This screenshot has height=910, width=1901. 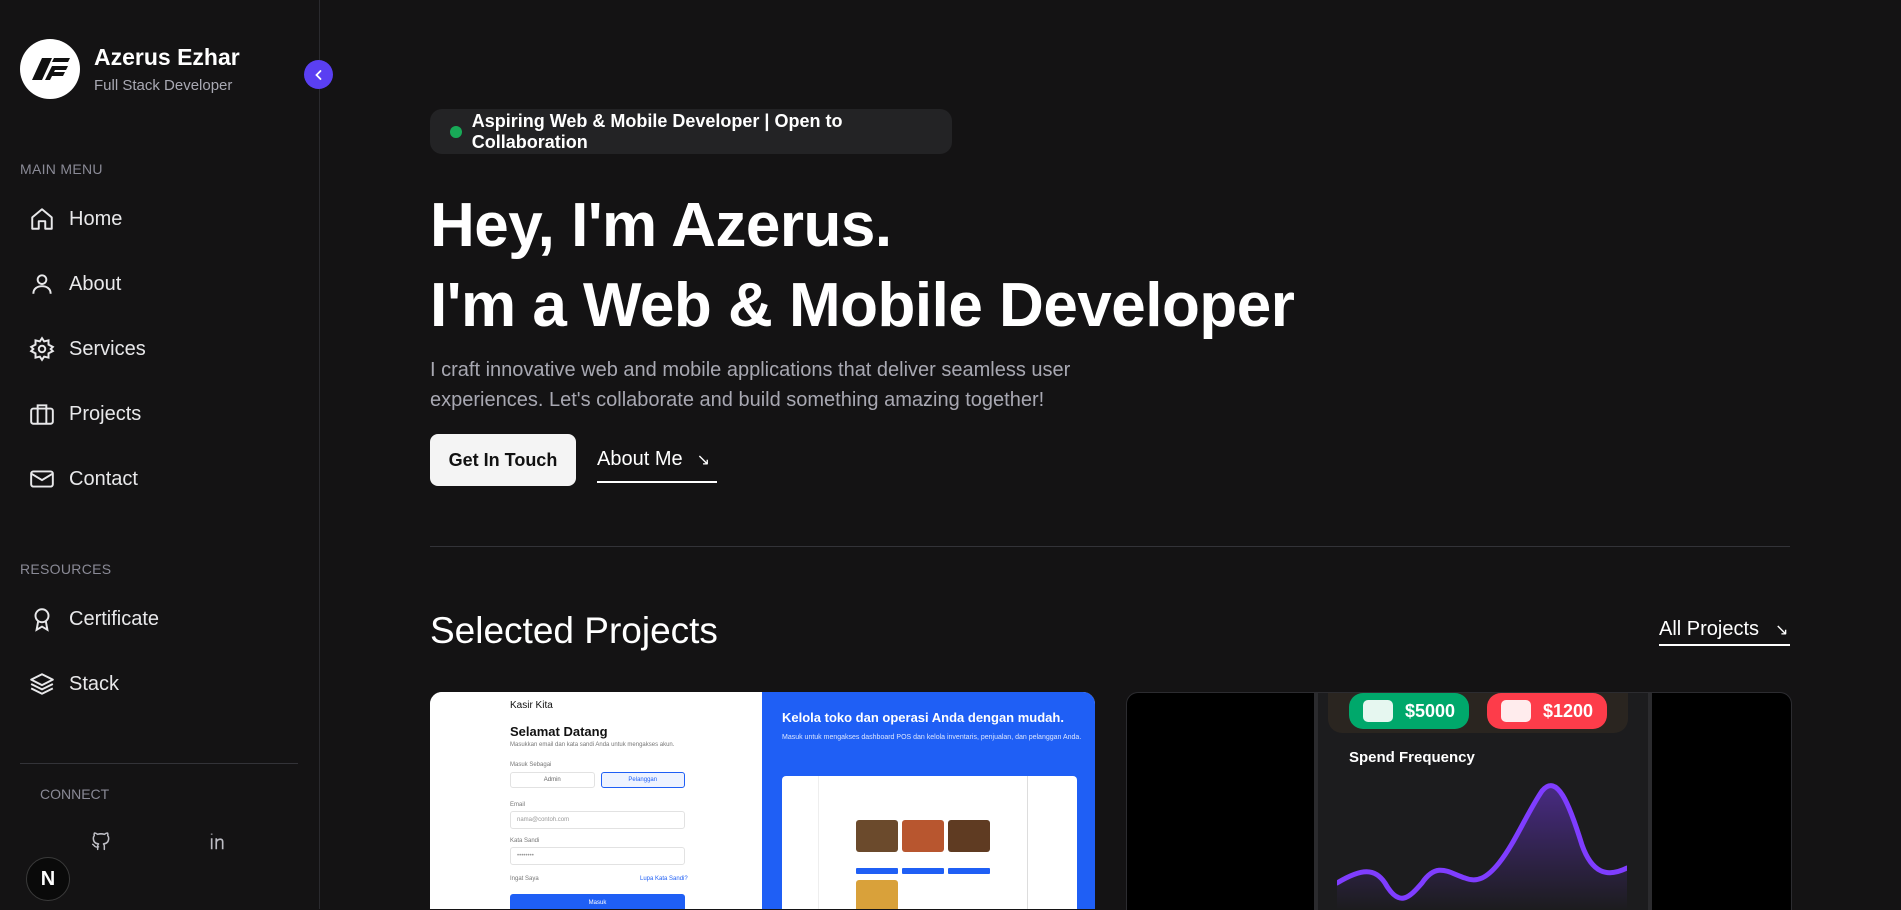 What do you see at coordinates (96, 218) in the screenshot?
I see `sidebar-item-label: Home` at bounding box center [96, 218].